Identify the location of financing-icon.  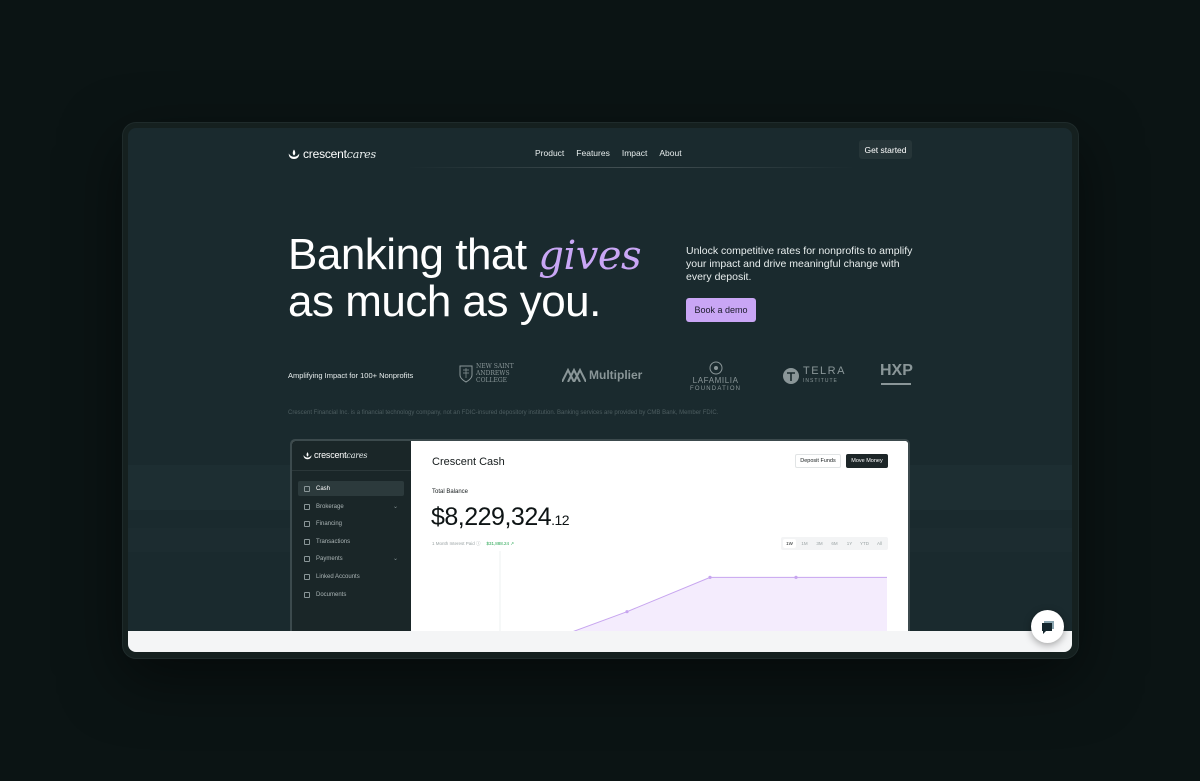
(307, 523).